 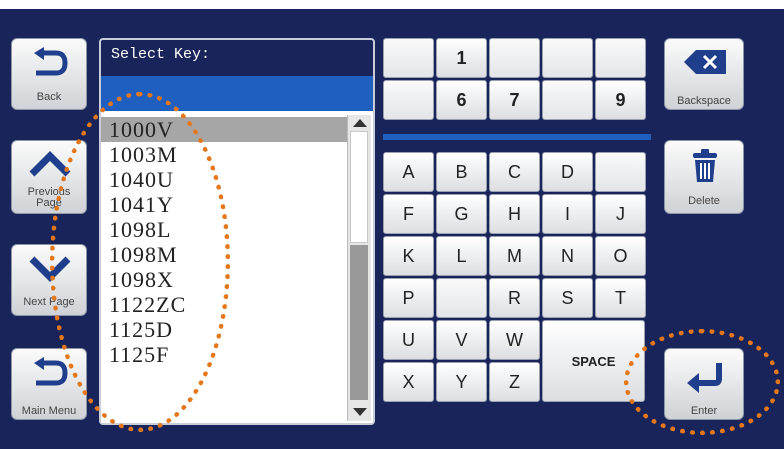 I want to click on letter-key: D, so click(x=567, y=172).